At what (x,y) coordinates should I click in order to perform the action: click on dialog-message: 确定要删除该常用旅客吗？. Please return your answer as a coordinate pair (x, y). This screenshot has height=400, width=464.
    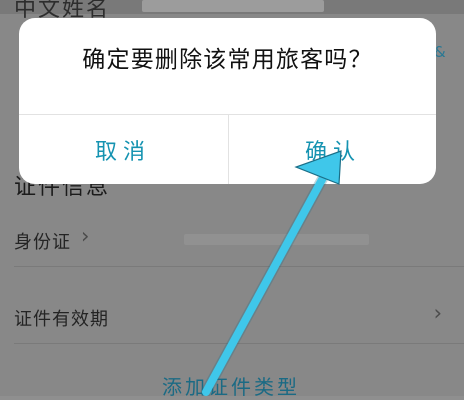
    Looking at the image, I should click on (227, 60).